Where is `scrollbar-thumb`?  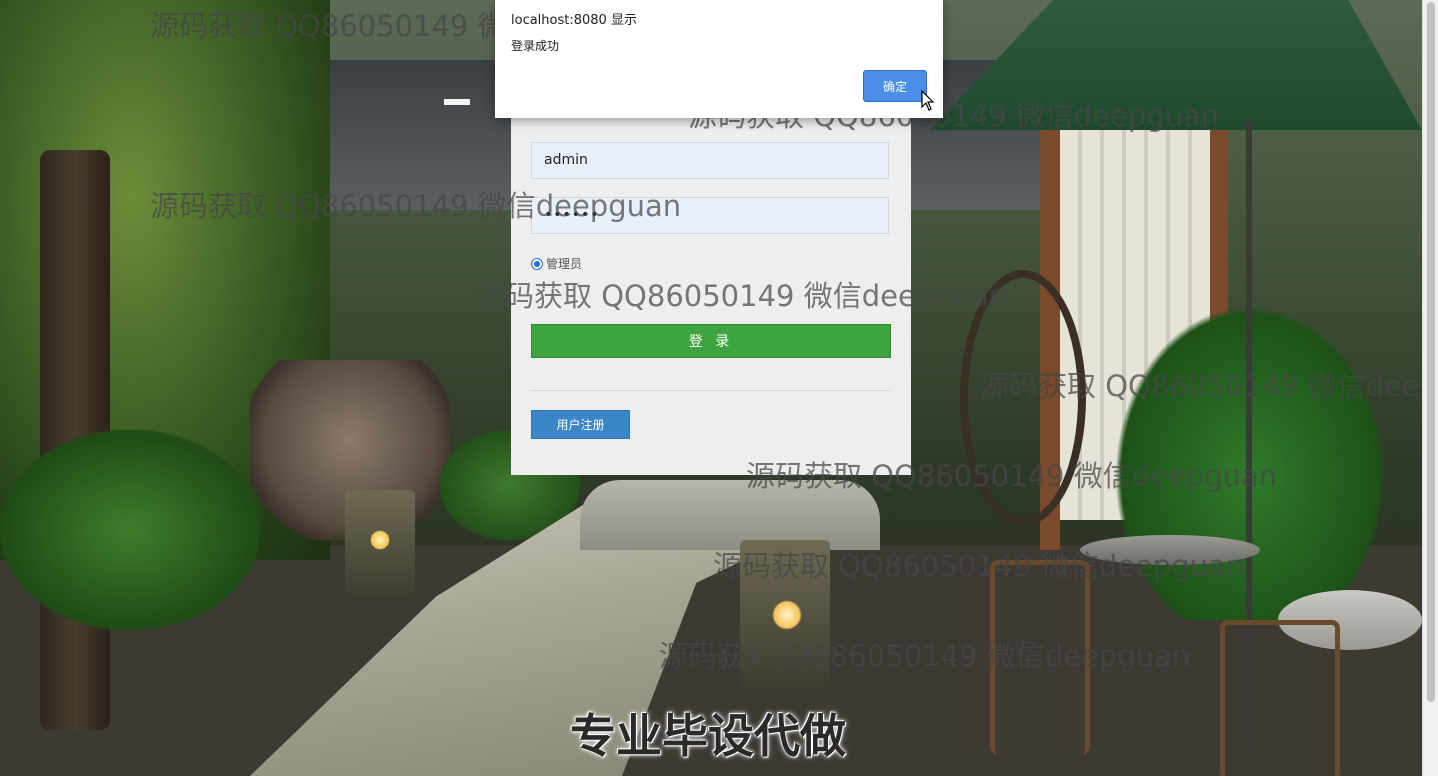 scrollbar-thumb is located at coordinates (1431, 352).